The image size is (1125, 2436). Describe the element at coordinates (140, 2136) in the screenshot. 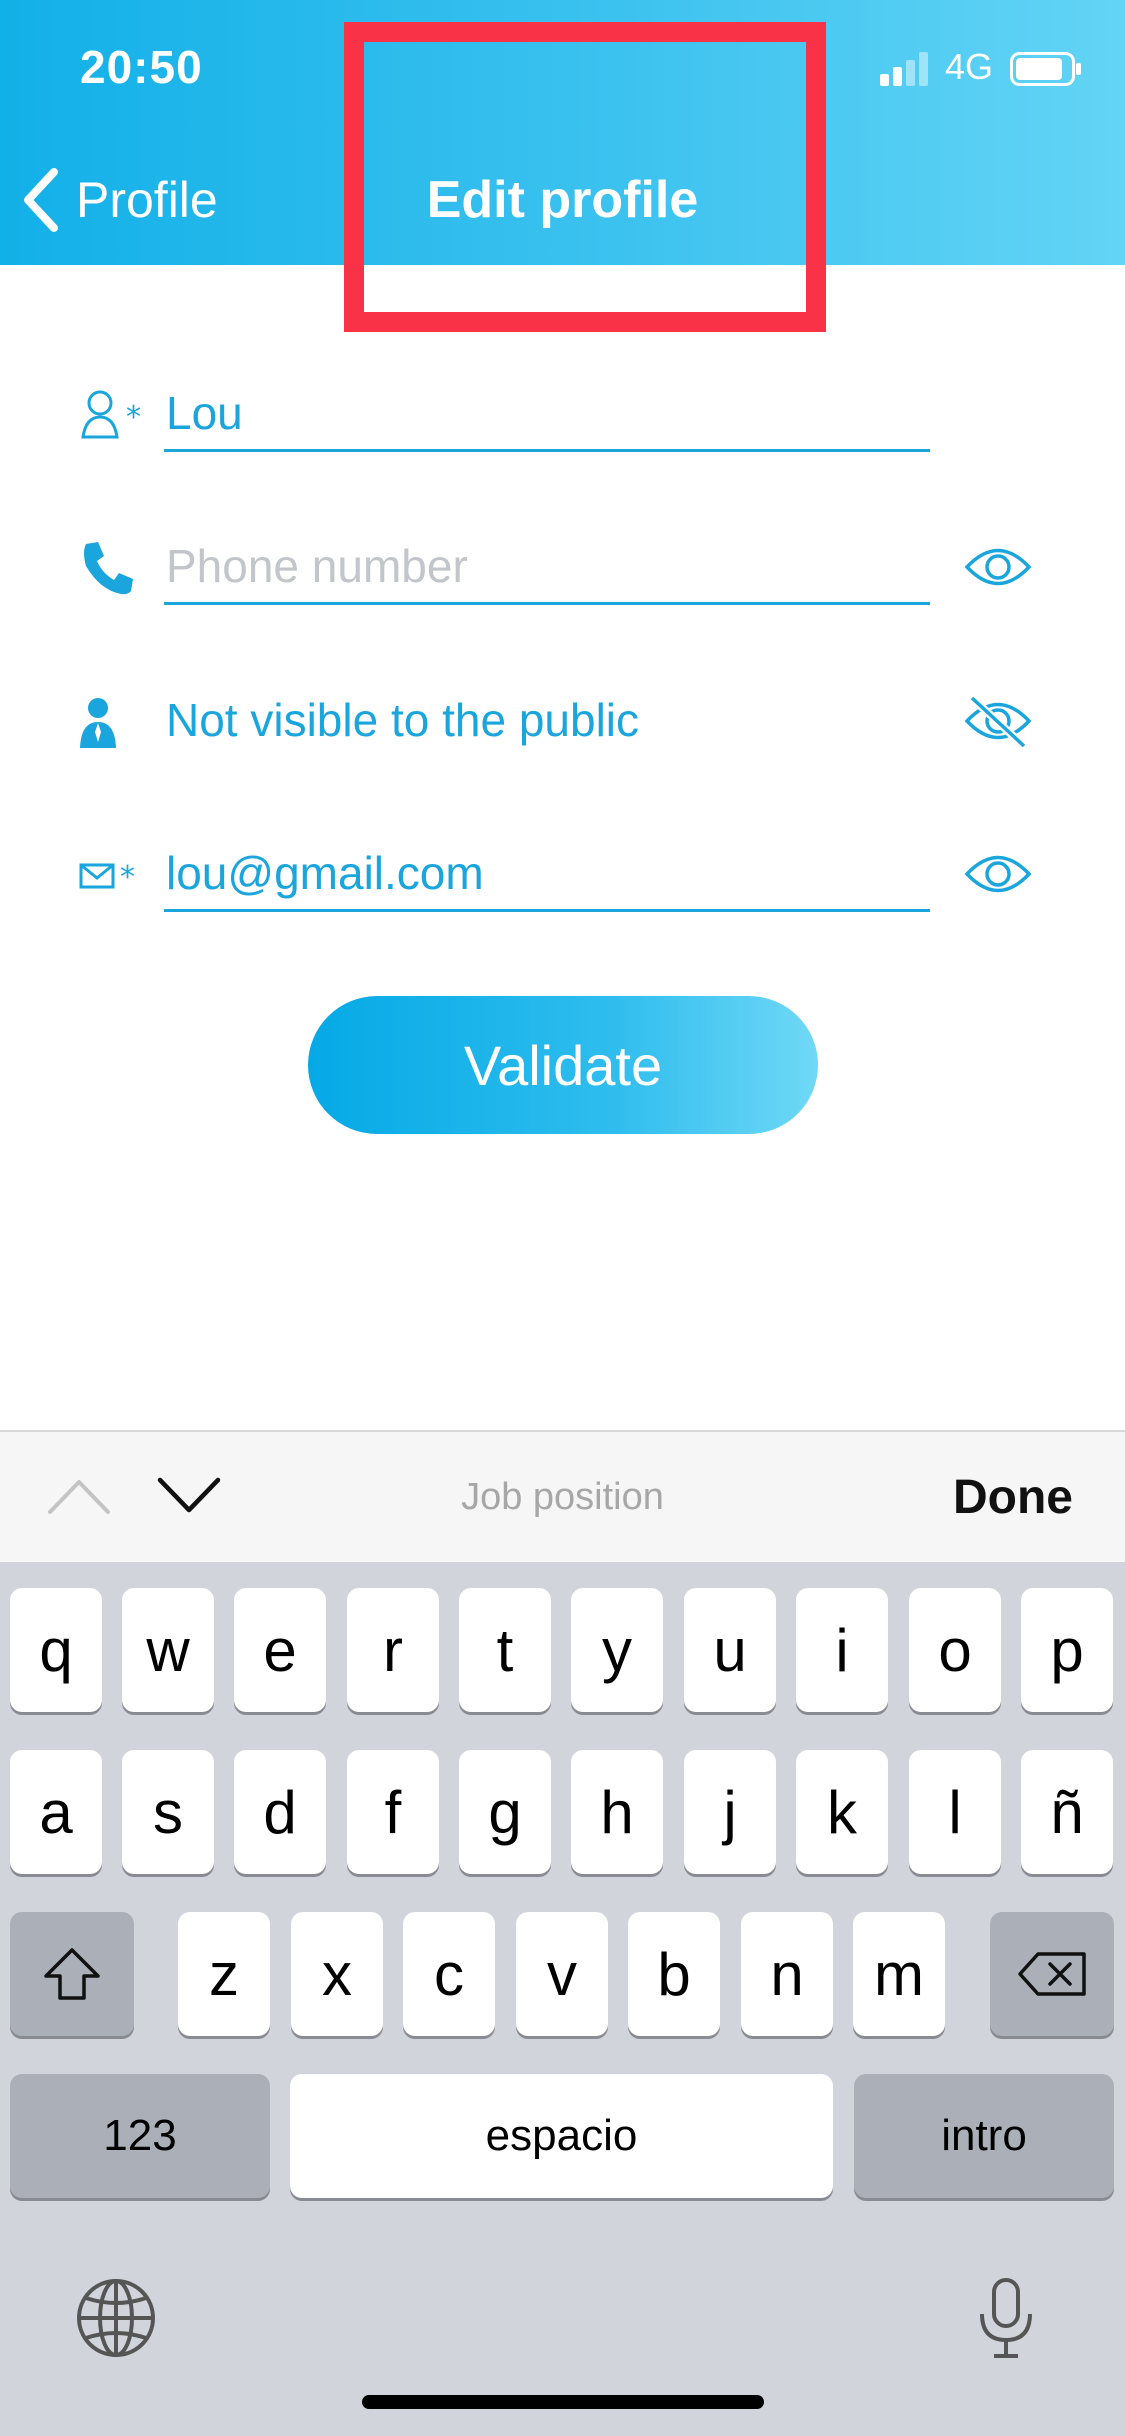

I see `numbers-key: 123` at that location.